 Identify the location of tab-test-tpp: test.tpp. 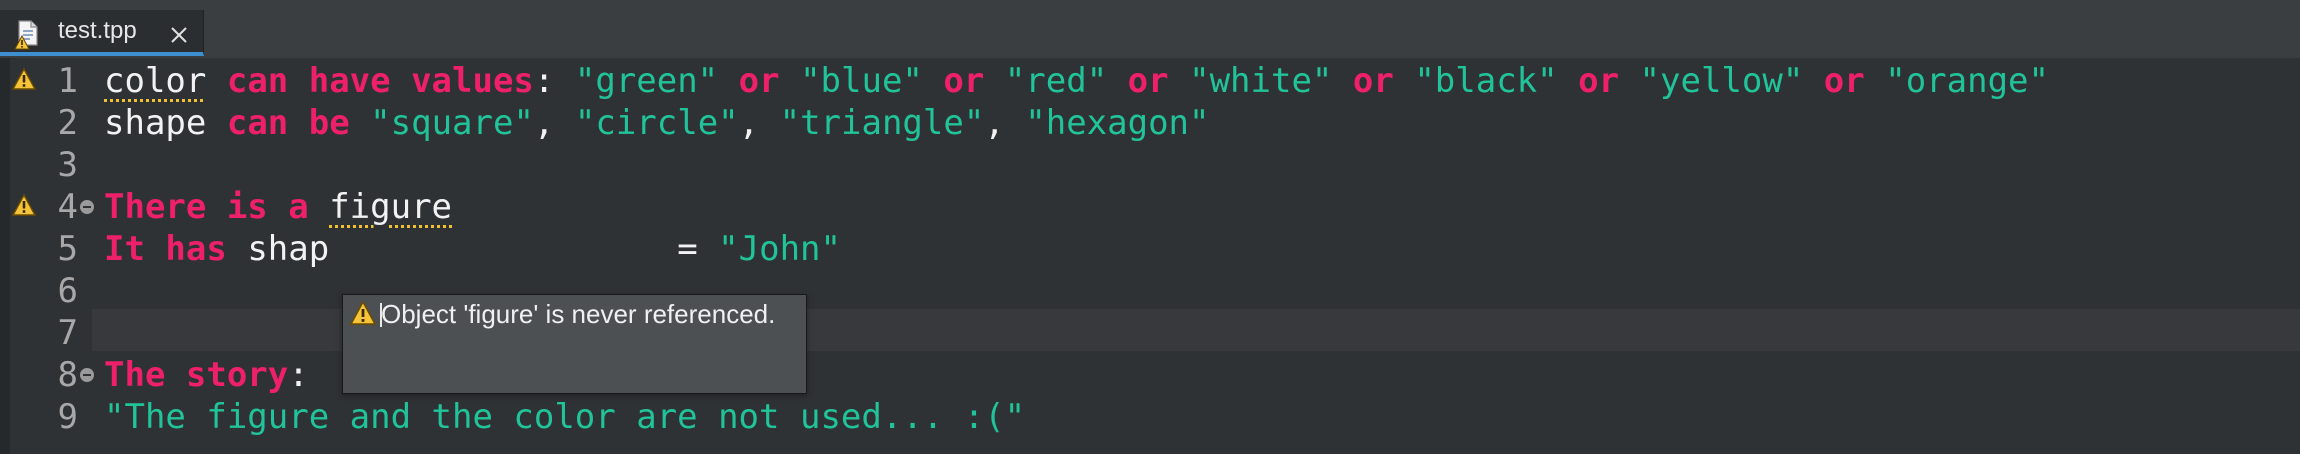
(102, 33).